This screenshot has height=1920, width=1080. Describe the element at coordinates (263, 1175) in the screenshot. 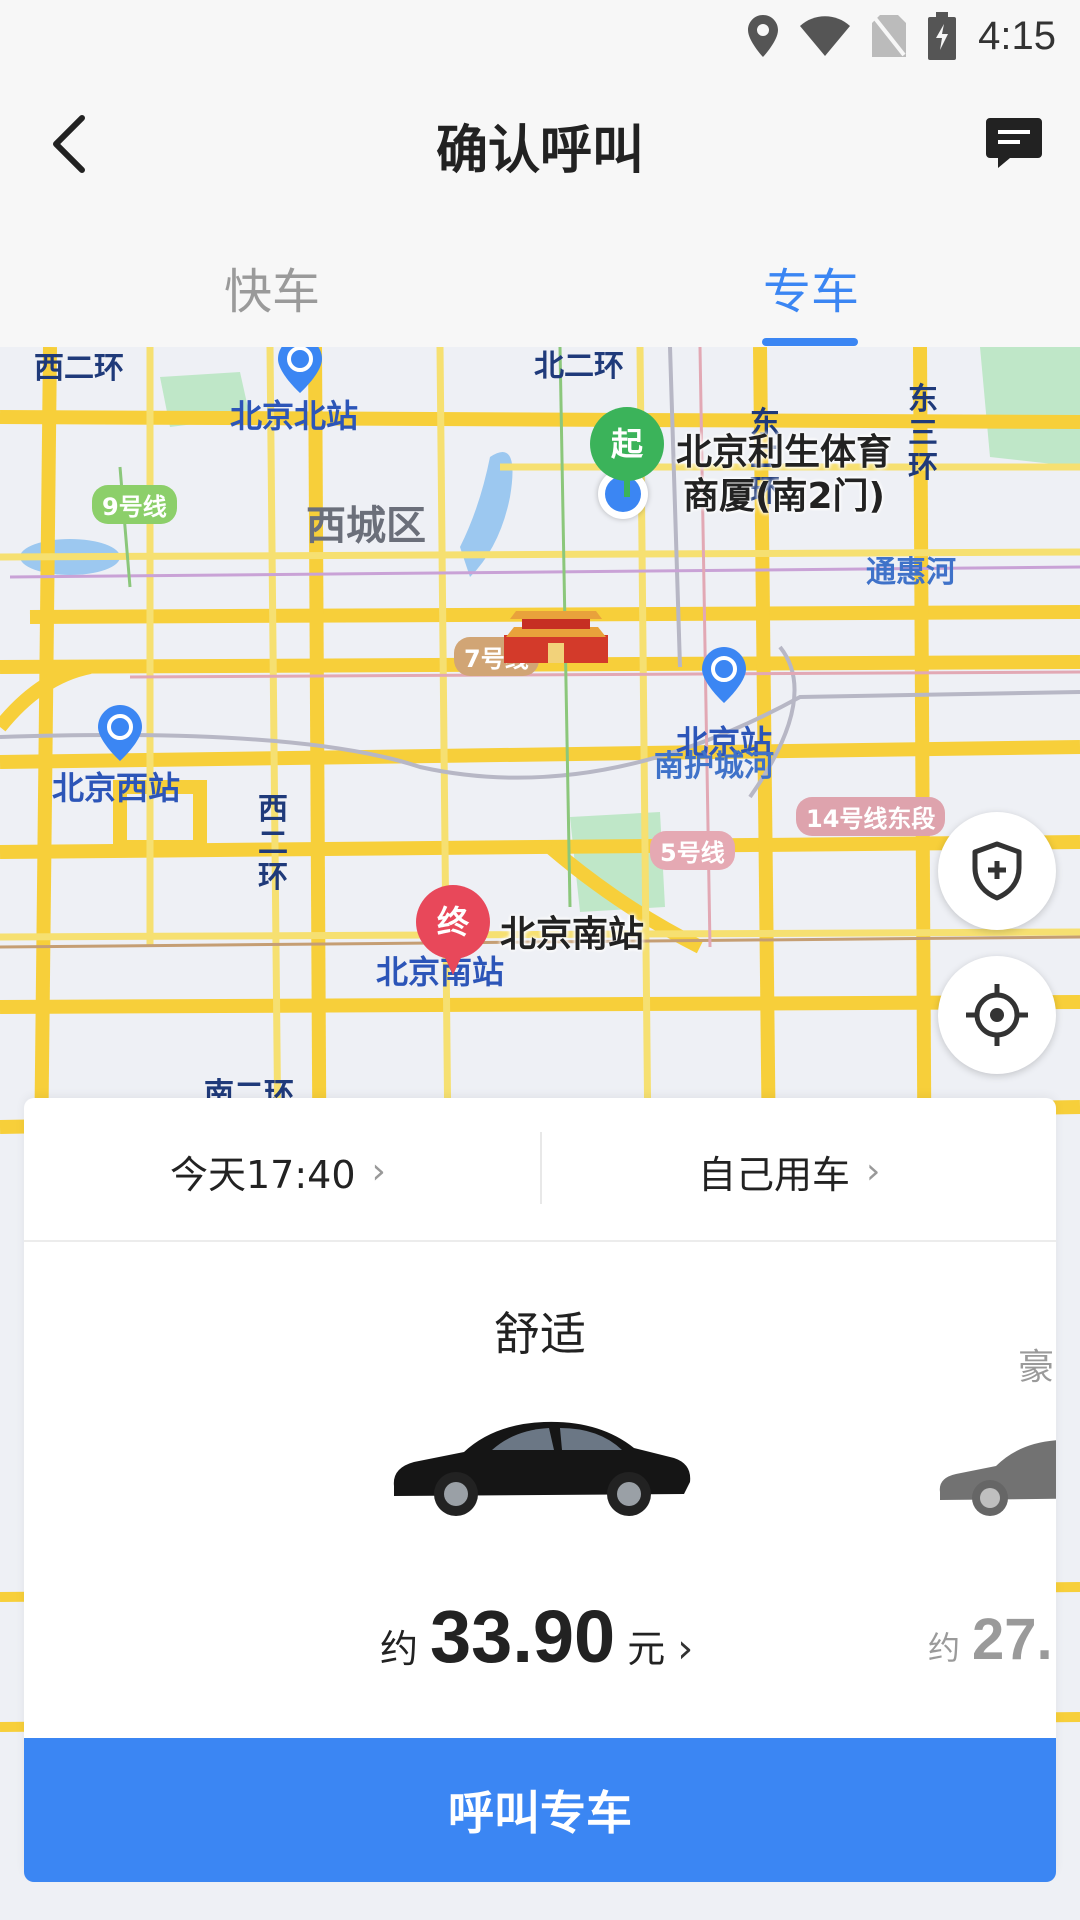

I see `departure-time-label: 今天17:40` at that location.